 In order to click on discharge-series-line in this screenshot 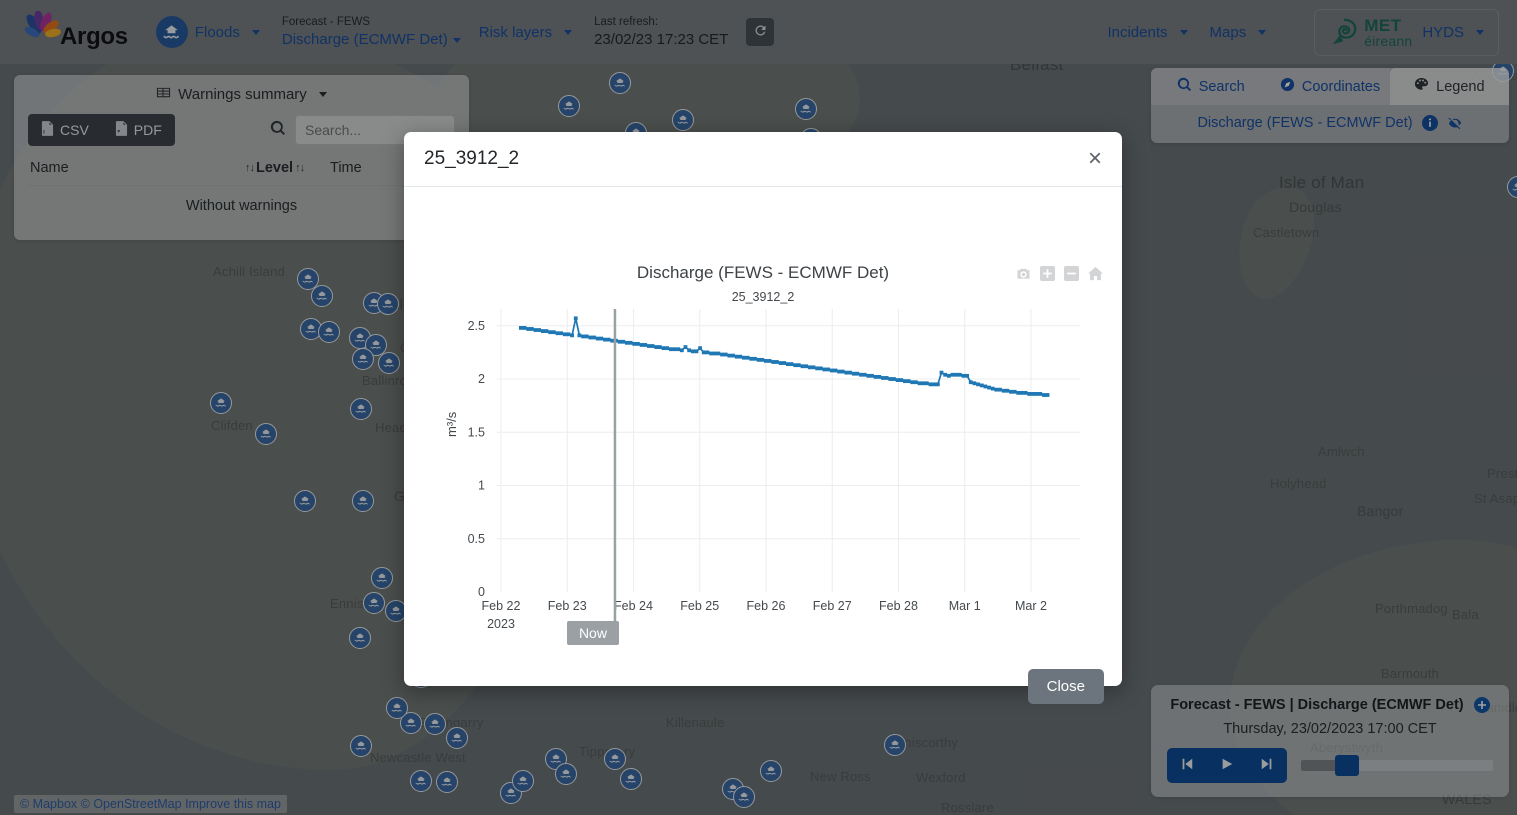, I will do `click(784, 357)`.